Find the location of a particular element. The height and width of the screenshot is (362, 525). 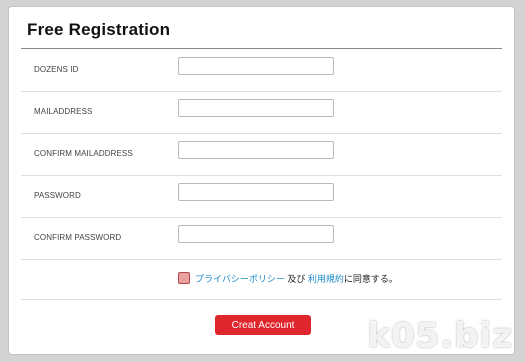

dozens-id-label: DOZENS ID is located at coordinates (56, 69).